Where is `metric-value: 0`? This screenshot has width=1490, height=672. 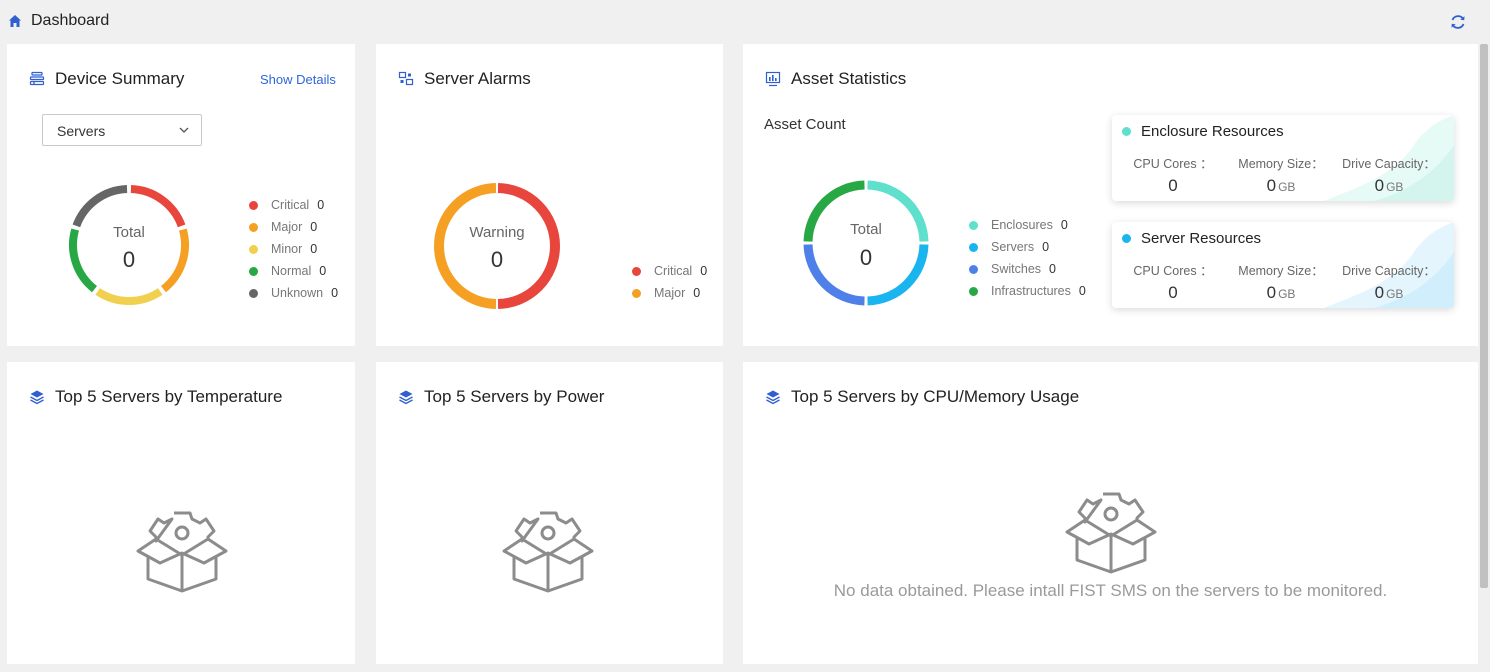
metric-value: 0 is located at coordinates (1173, 186).